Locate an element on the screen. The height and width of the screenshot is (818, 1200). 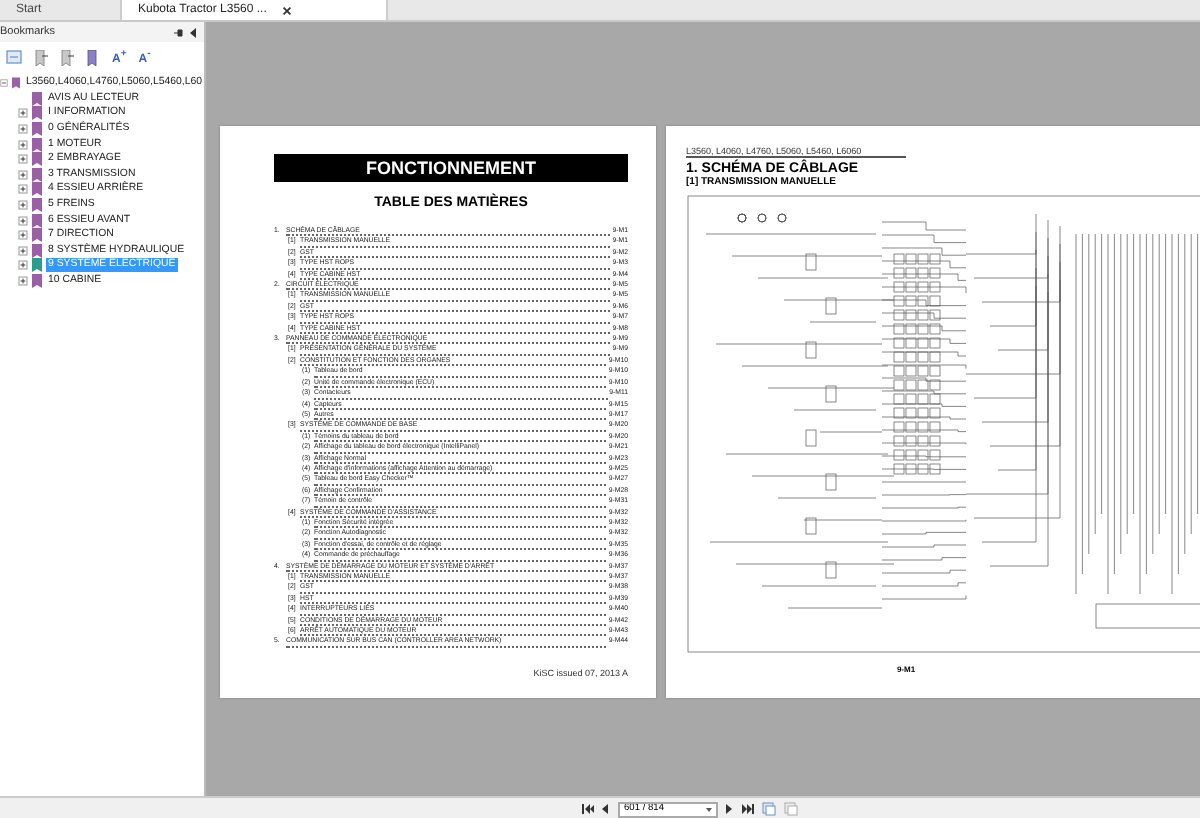
collapse-panel-icon is located at coordinates (194, 32).